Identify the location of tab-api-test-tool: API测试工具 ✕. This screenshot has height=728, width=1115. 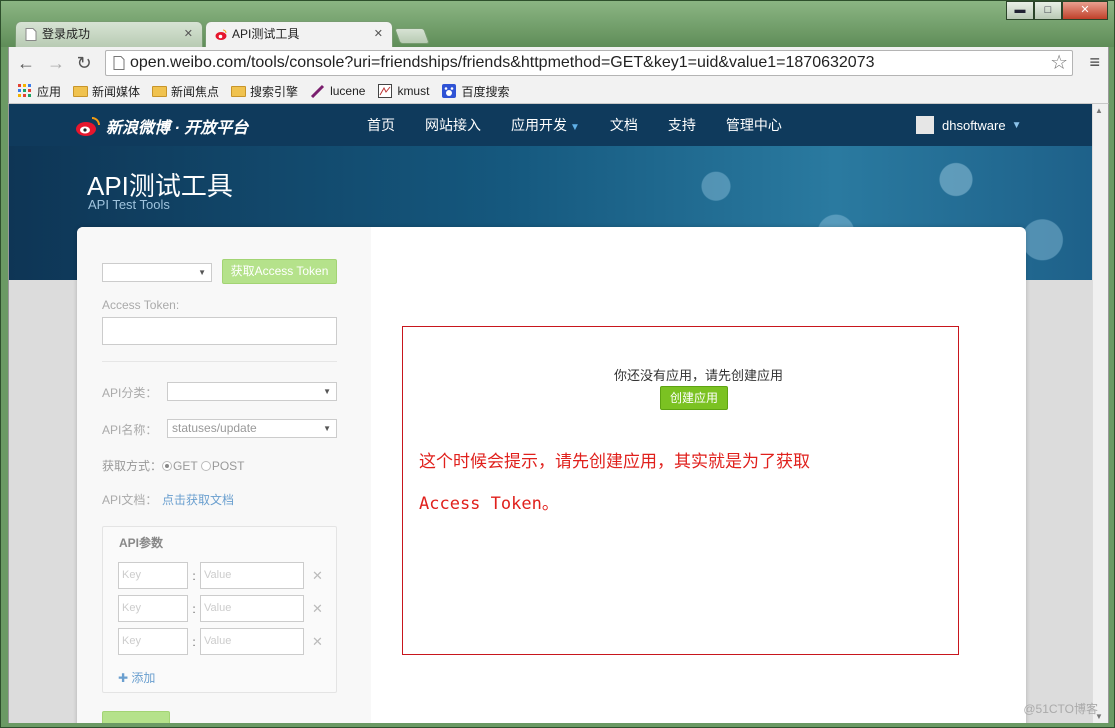
(299, 34).